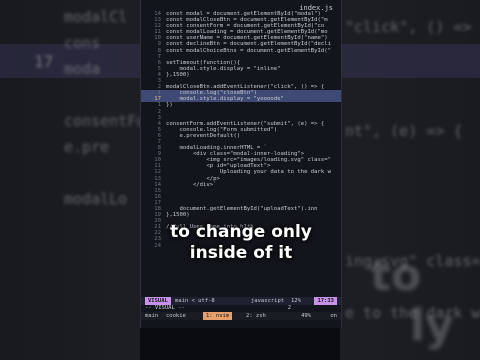  I want to click on battery-indicator: 49%, so click(306, 316).